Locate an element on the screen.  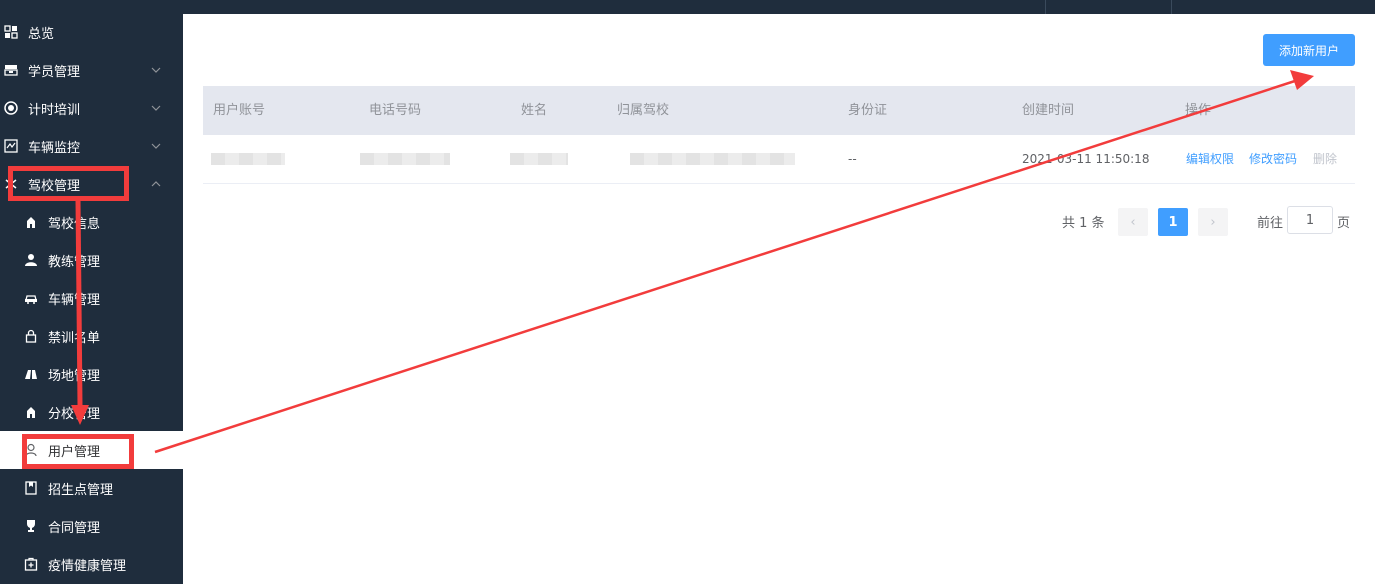
column-header-school: 归属驾校 is located at coordinates (643, 110).